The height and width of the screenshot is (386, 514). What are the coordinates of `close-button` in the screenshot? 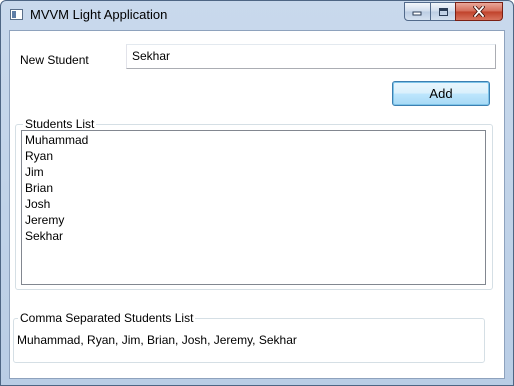 It's located at (479, 11).